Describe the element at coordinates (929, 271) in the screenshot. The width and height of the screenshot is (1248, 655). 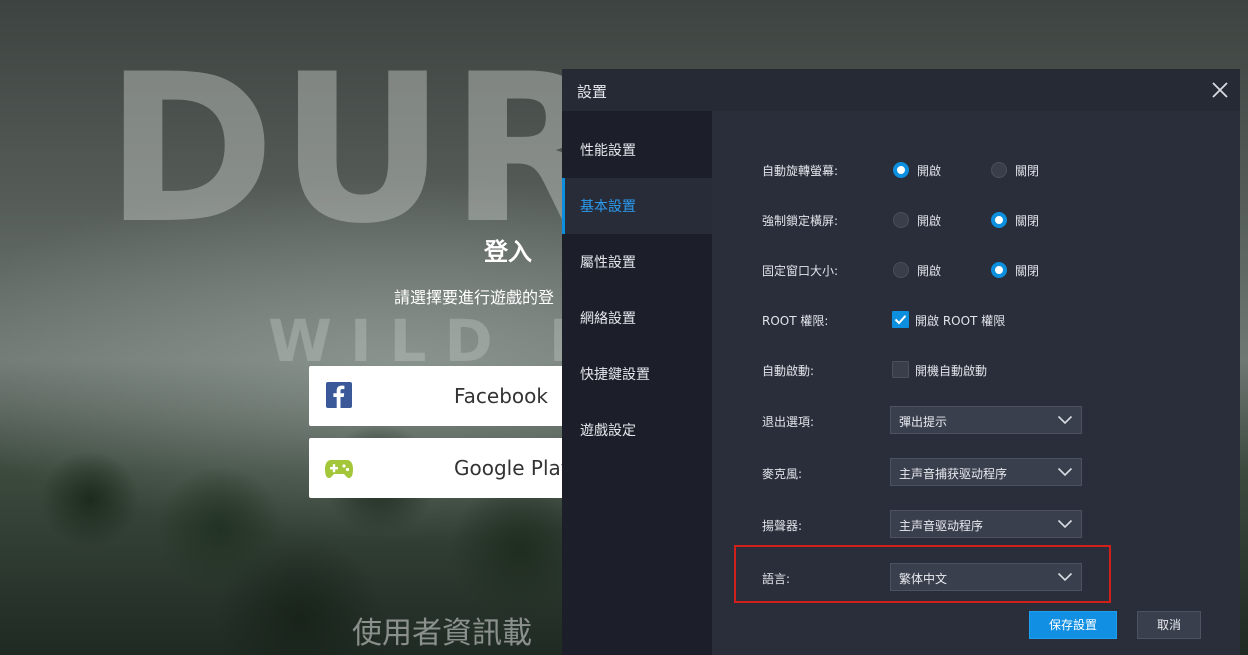
I see `fixed-window-on-label: 開啟` at that location.